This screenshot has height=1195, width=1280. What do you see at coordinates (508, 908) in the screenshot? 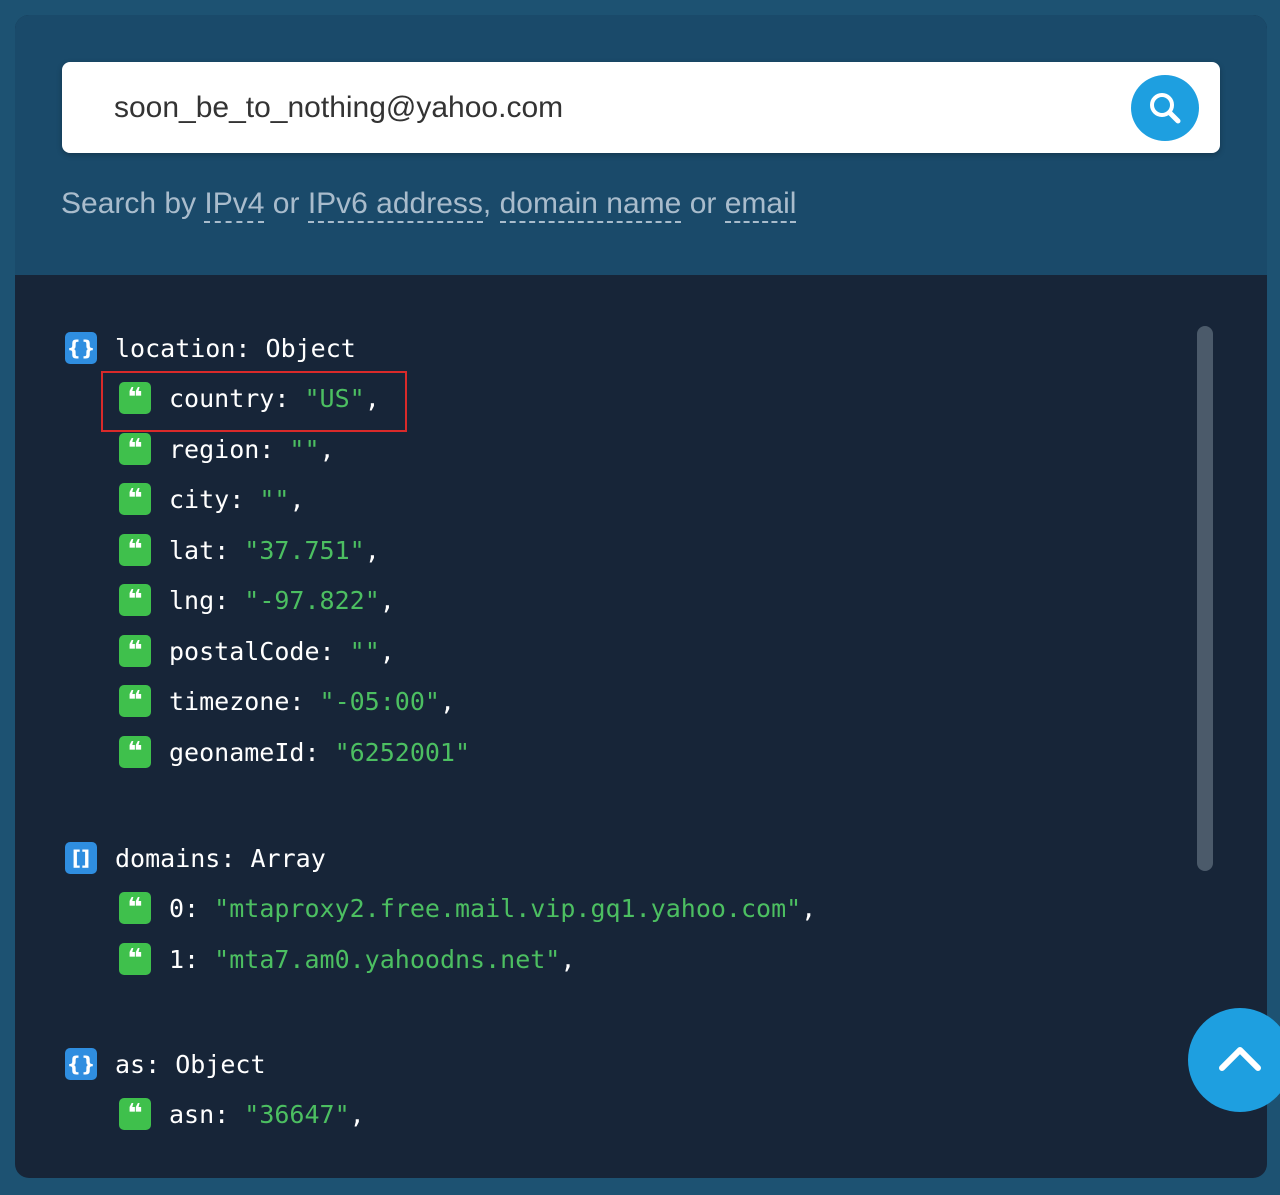
I see `field-value: "mtaproxy2.free.mail.vip.gq1.yahoo.com"` at bounding box center [508, 908].